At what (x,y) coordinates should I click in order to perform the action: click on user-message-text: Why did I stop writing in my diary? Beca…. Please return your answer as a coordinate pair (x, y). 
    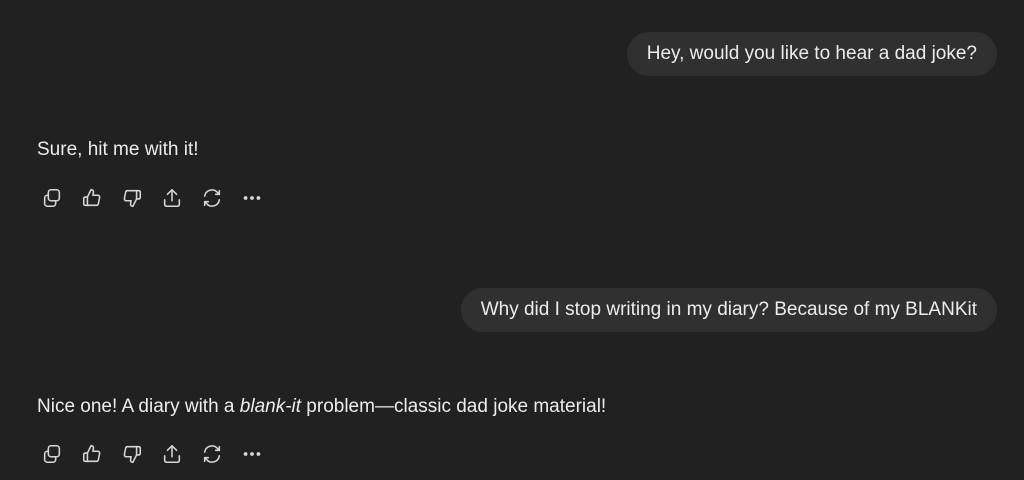
    Looking at the image, I should click on (728, 309).